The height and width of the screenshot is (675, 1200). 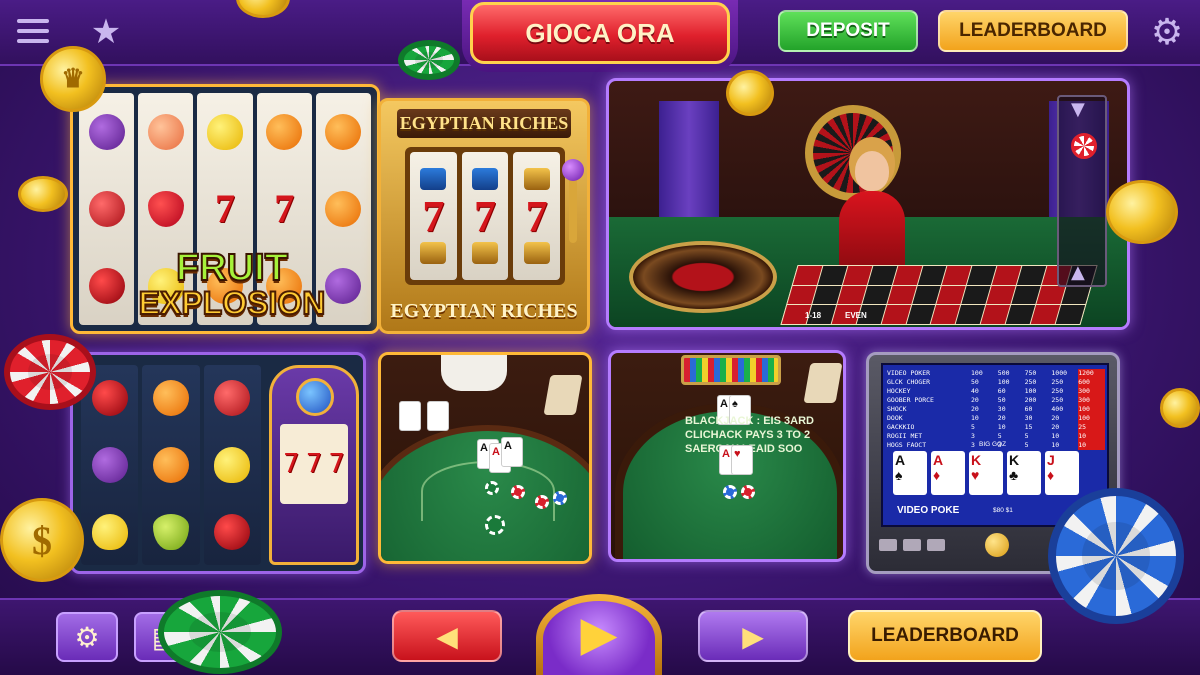 What do you see at coordinates (429, 60) in the screenshot?
I see `green-chip-icon` at bounding box center [429, 60].